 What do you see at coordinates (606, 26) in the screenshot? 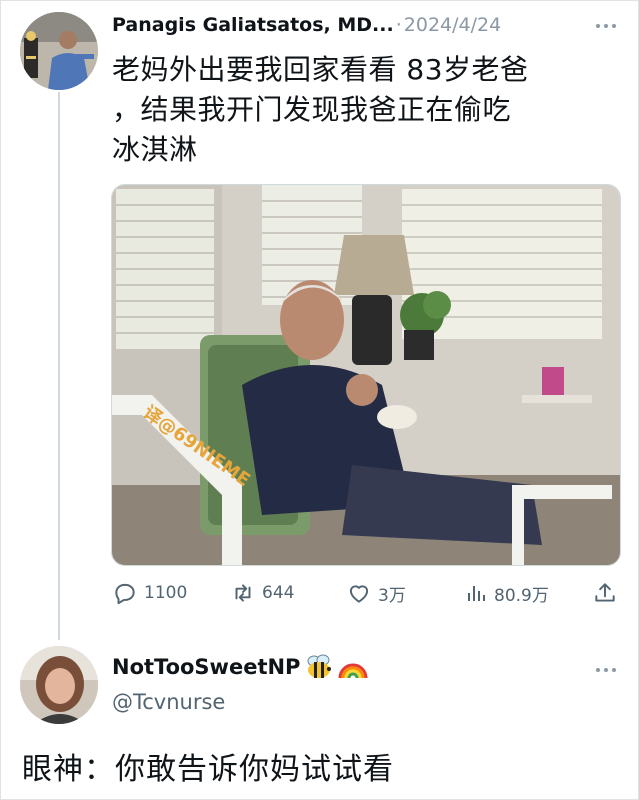
I see `more-options-icon` at bounding box center [606, 26].